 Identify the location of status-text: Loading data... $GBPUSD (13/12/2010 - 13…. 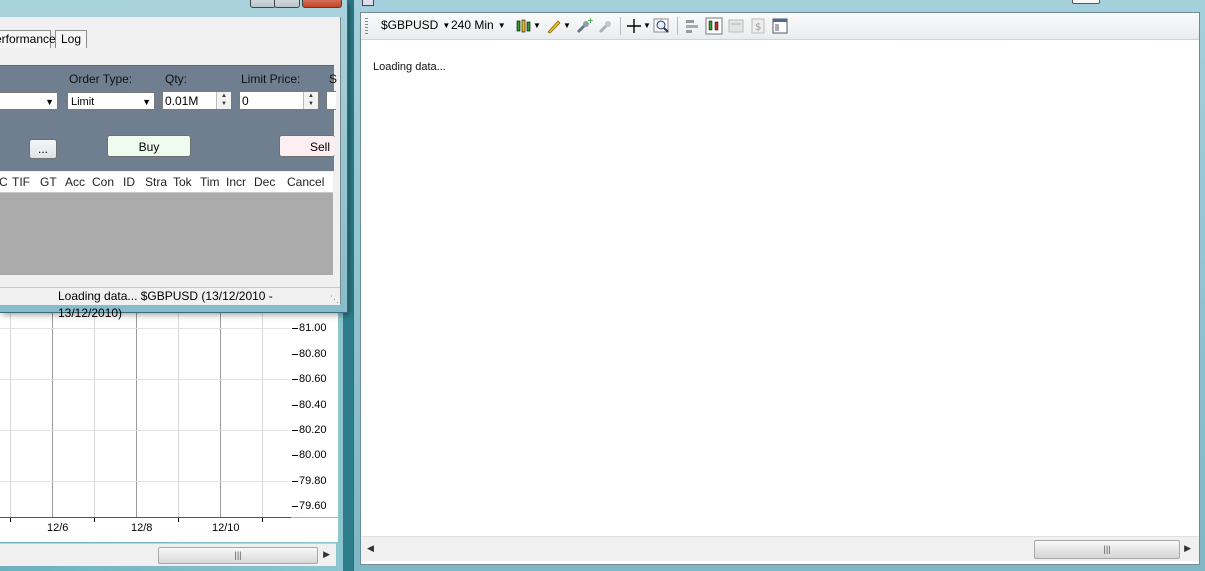
(165, 304).